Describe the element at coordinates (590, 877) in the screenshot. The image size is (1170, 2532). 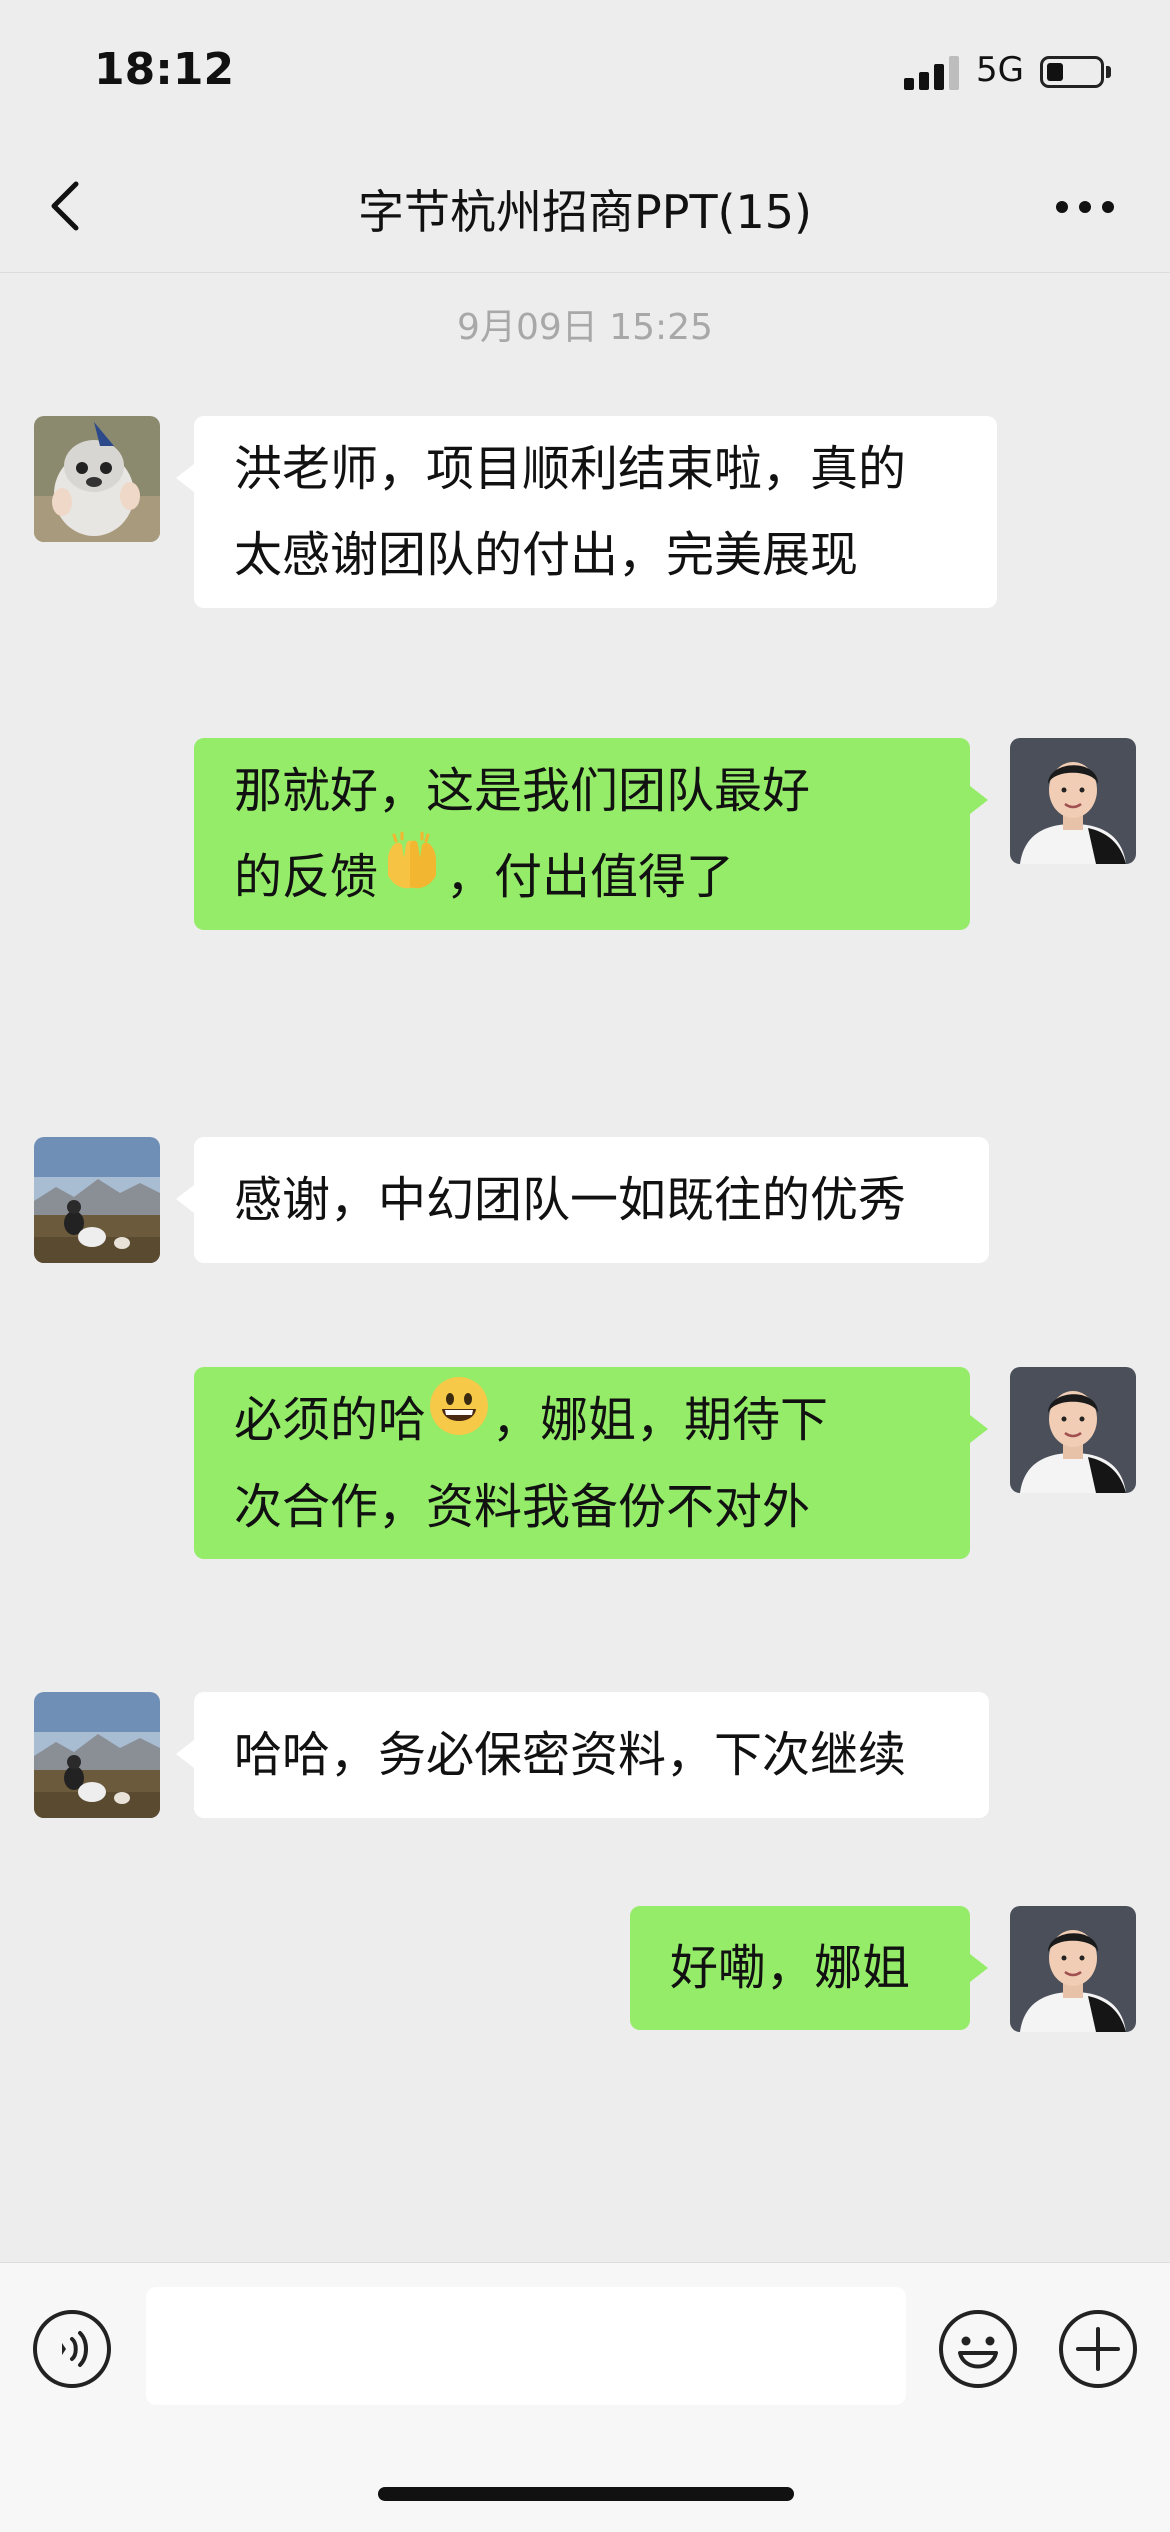
I see `message-text: ，付出值得了` at that location.